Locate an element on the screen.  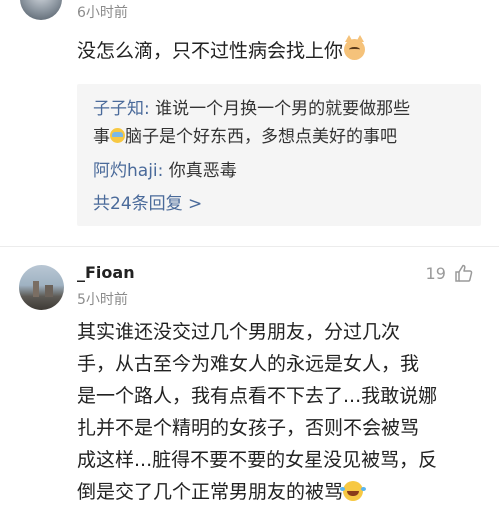
comment-time: 6小时前 is located at coordinates (102, 13).